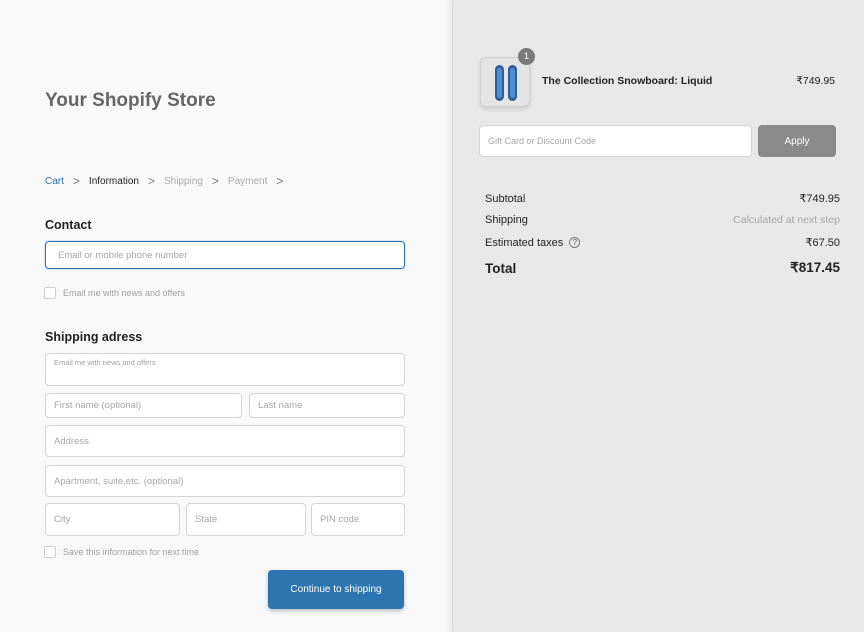 Image resolution: width=864 pixels, height=632 pixels. I want to click on shipping-address-title: Shipping adress, so click(94, 337).